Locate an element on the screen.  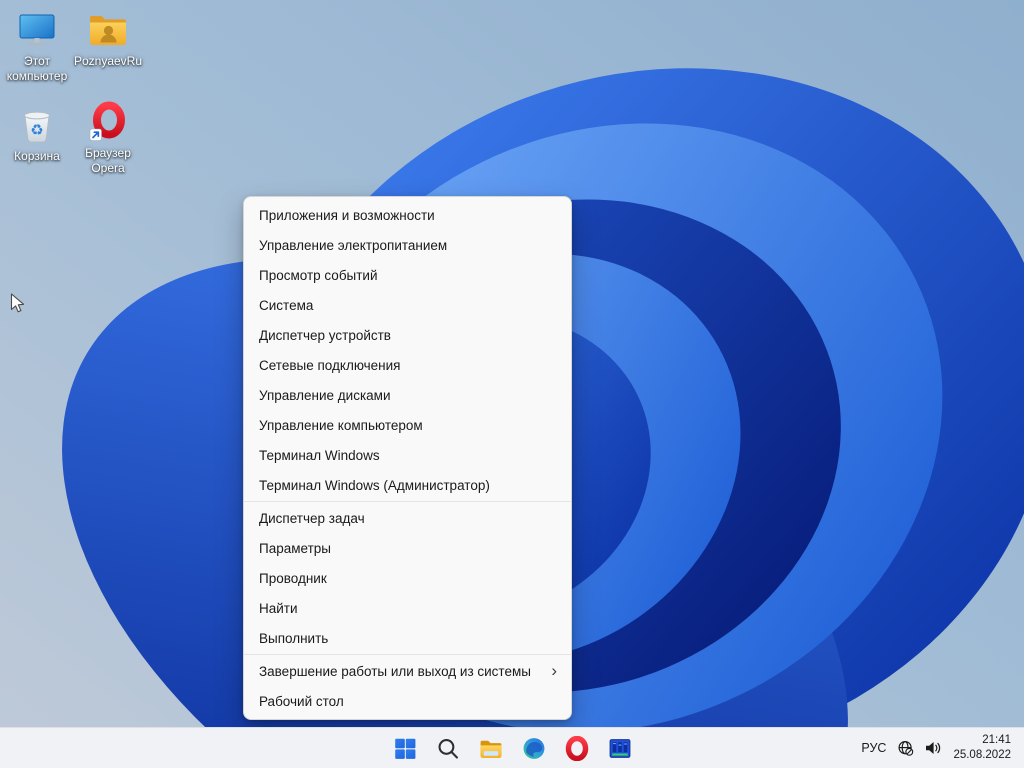
menu-item-label: Диспетчер устройств is located at coordinates (325, 335).